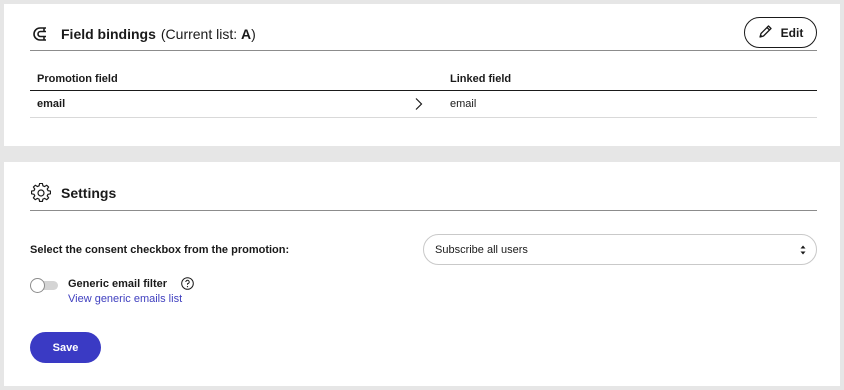  I want to click on current-list-suffix: ), so click(253, 33).